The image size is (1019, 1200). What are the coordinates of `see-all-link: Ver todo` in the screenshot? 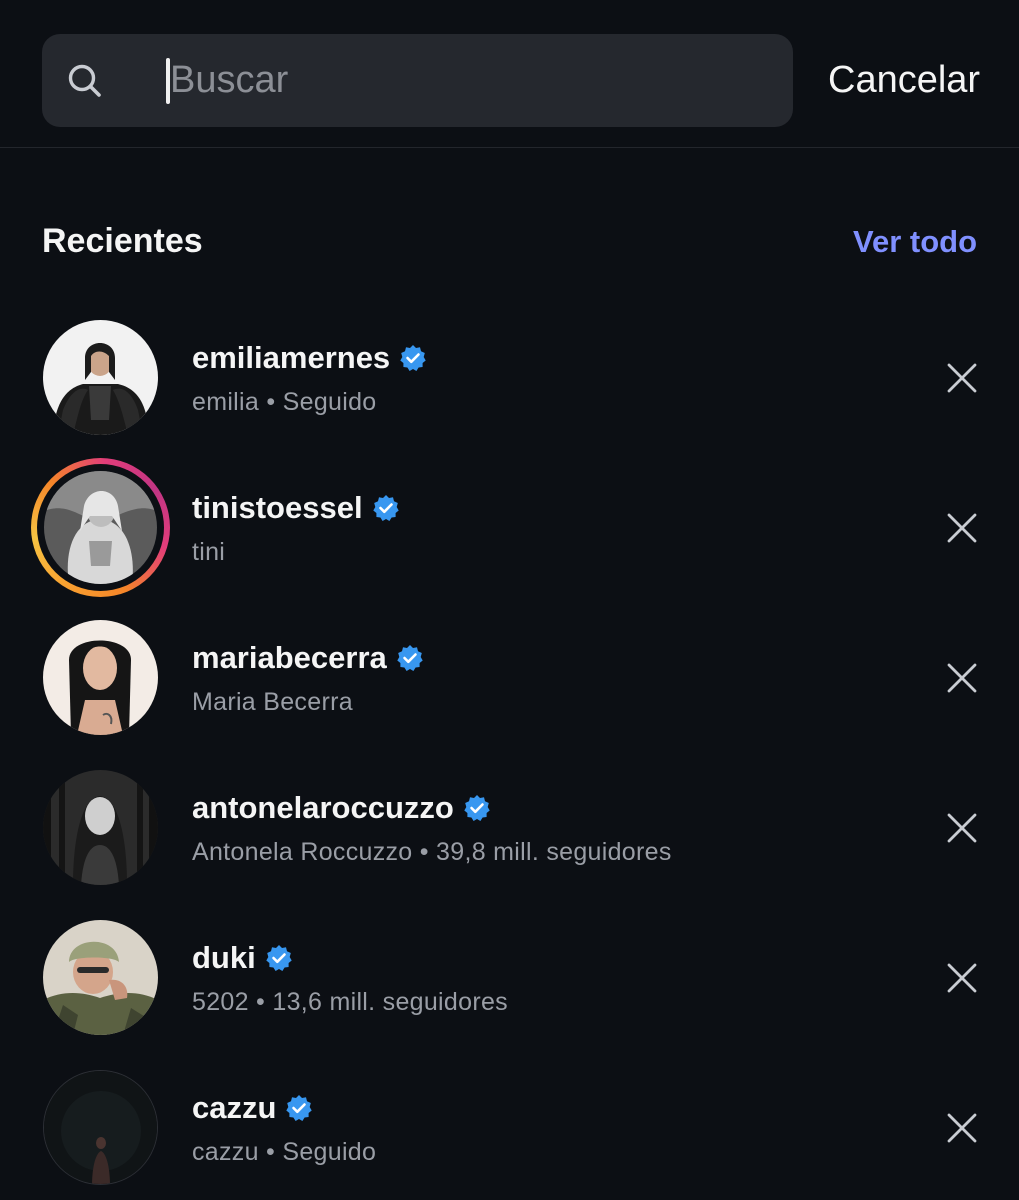 It's located at (915, 242).